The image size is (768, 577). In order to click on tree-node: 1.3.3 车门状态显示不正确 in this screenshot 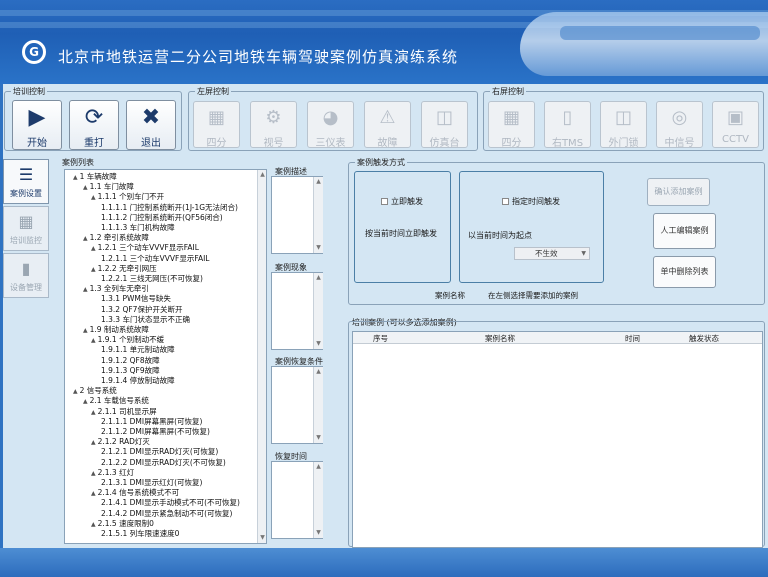, I will do `click(145, 320)`.